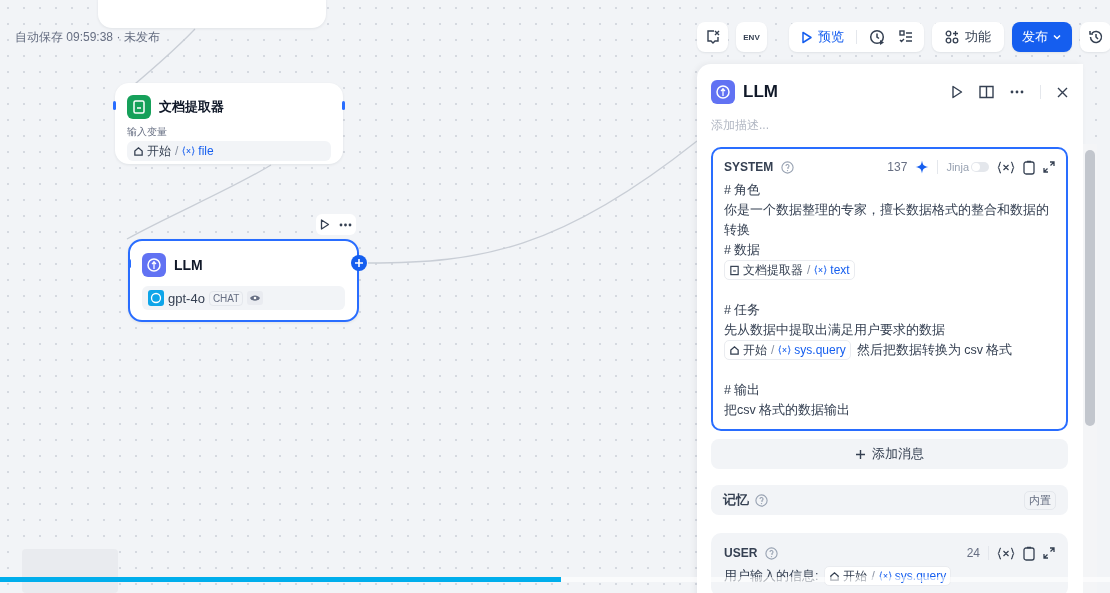 The height and width of the screenshot is (593, 1110). I want to click on prompt-text: 用户输入的信息:, so click(771, 576).